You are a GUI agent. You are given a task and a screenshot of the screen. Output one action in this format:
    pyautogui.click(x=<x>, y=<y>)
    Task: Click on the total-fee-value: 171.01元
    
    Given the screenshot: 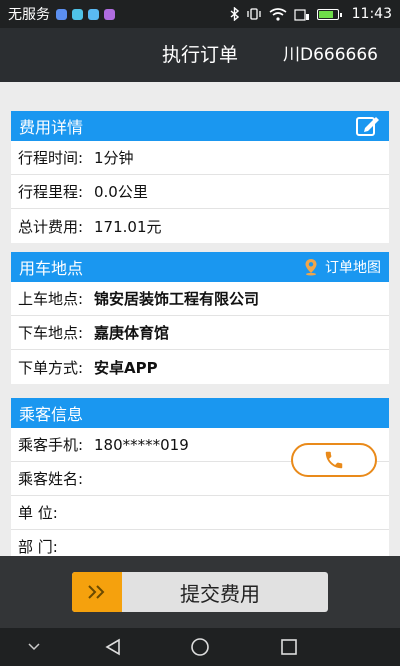 What is the action you would take?
    pyautogui.click(x=128, y=226)
    